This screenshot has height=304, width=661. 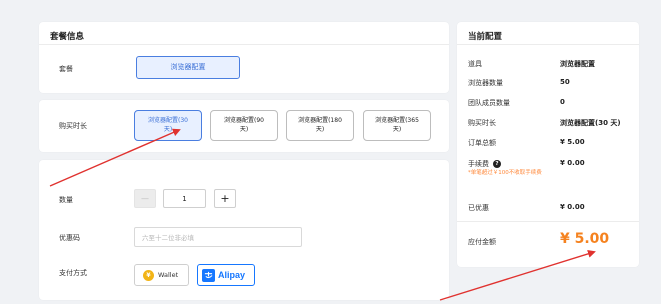 I want to click on summary-browser-count-value: 50, so click(x=565, y=82).